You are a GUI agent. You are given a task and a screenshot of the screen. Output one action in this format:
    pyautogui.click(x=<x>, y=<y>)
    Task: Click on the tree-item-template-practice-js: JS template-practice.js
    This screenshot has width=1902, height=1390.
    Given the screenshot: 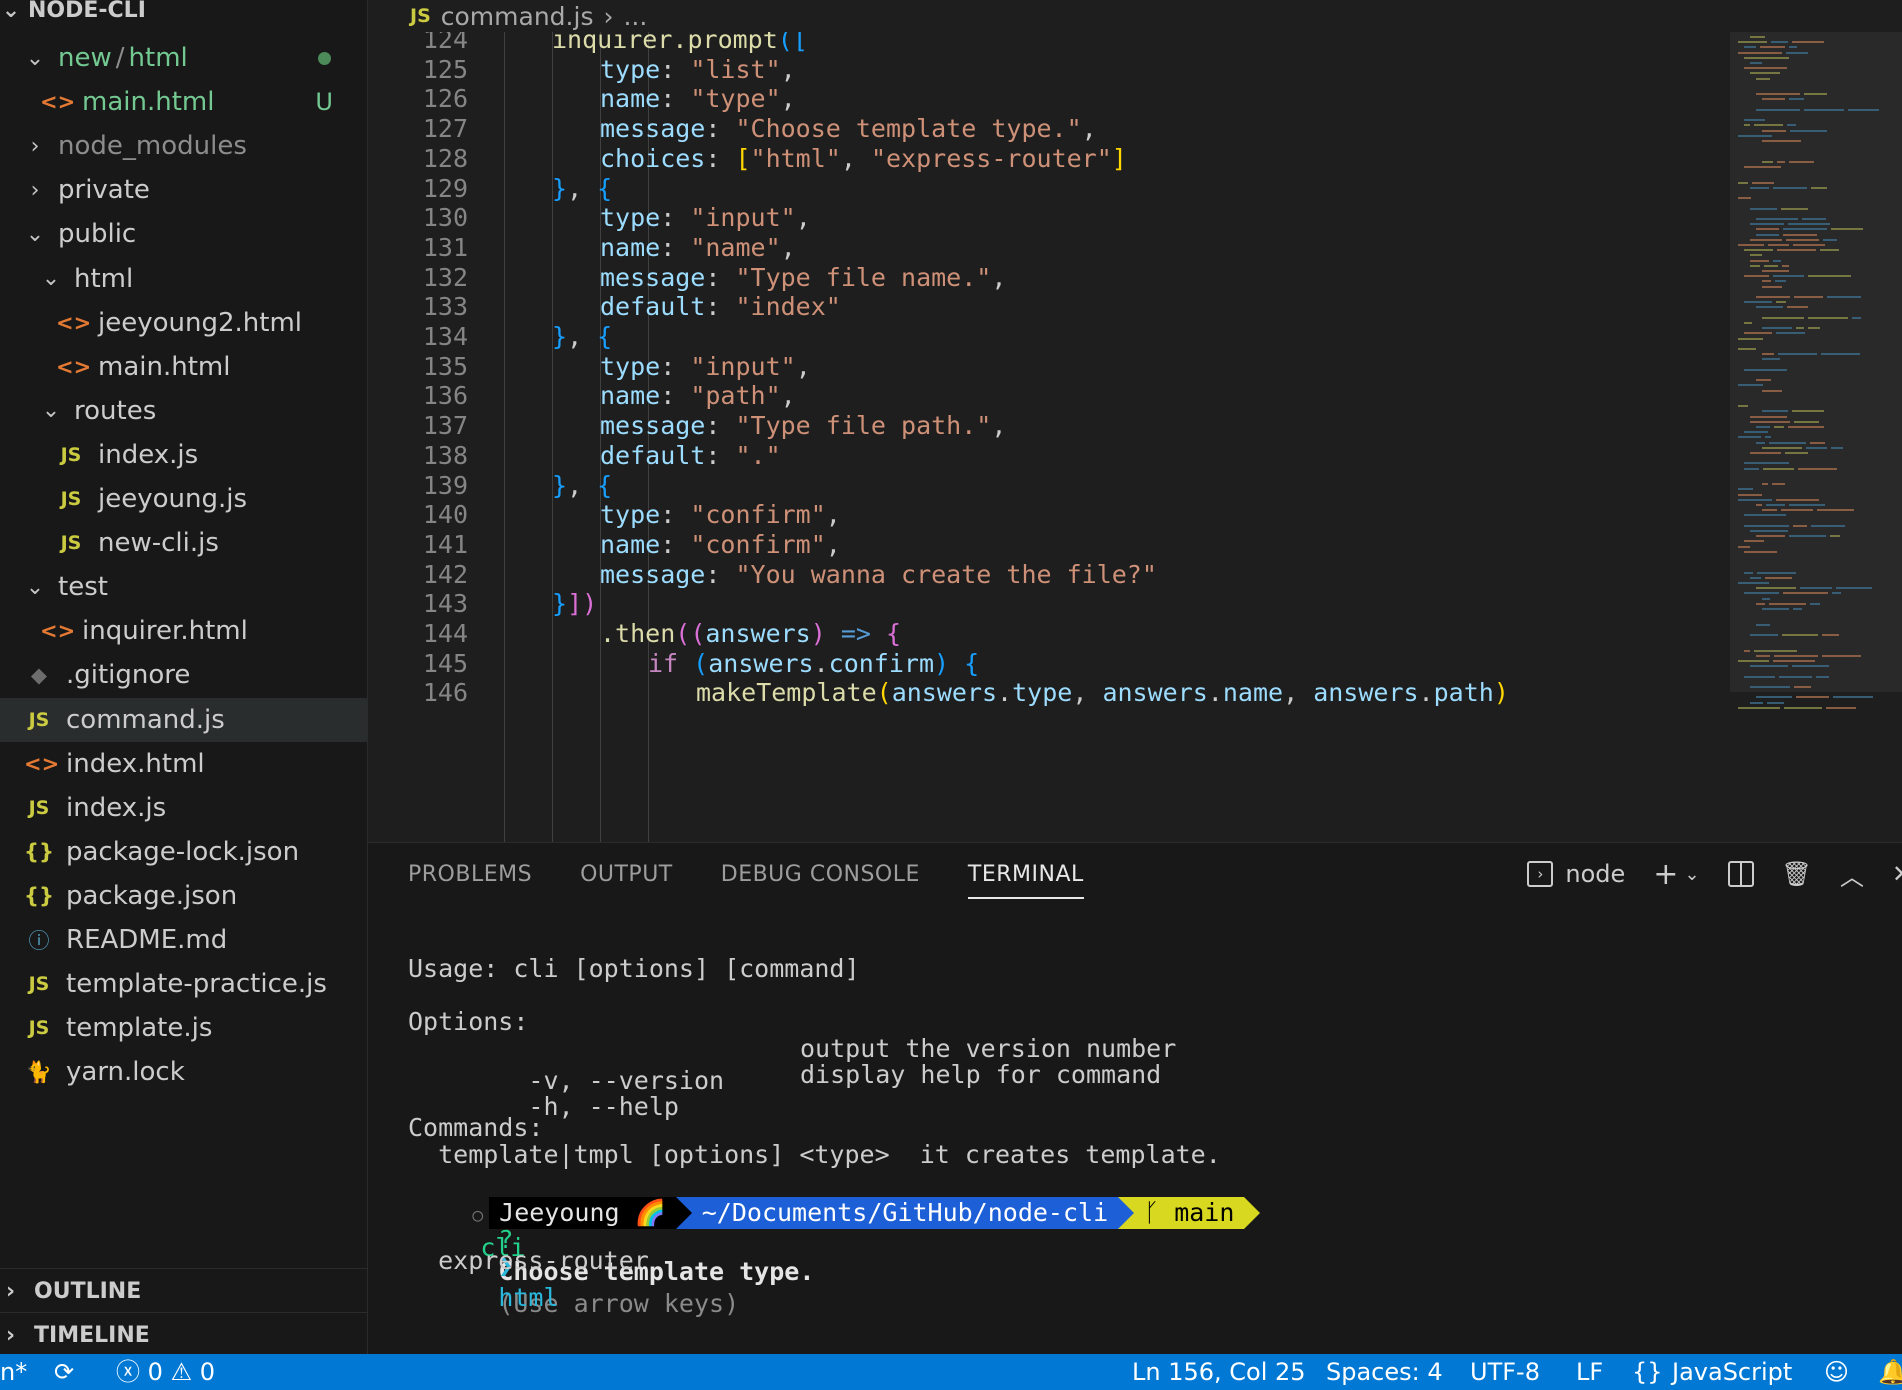 What is the action you would take?
    pyautogui.click(x=183, y=984)
    